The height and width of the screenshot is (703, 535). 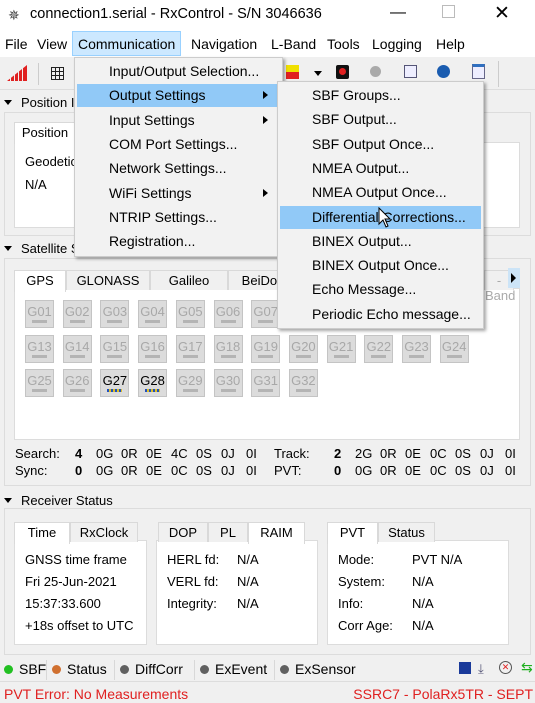 What do you see at coordinates (228, 314) in the screenshot?
I see `satellite-tile: G06` at bounding box center [228, 314].